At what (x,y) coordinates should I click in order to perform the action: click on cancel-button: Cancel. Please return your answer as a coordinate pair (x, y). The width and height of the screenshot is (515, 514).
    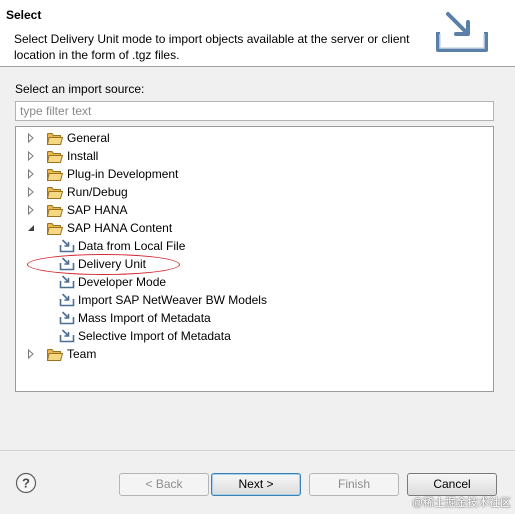
    Looking at the image, I should click on (452, 484).